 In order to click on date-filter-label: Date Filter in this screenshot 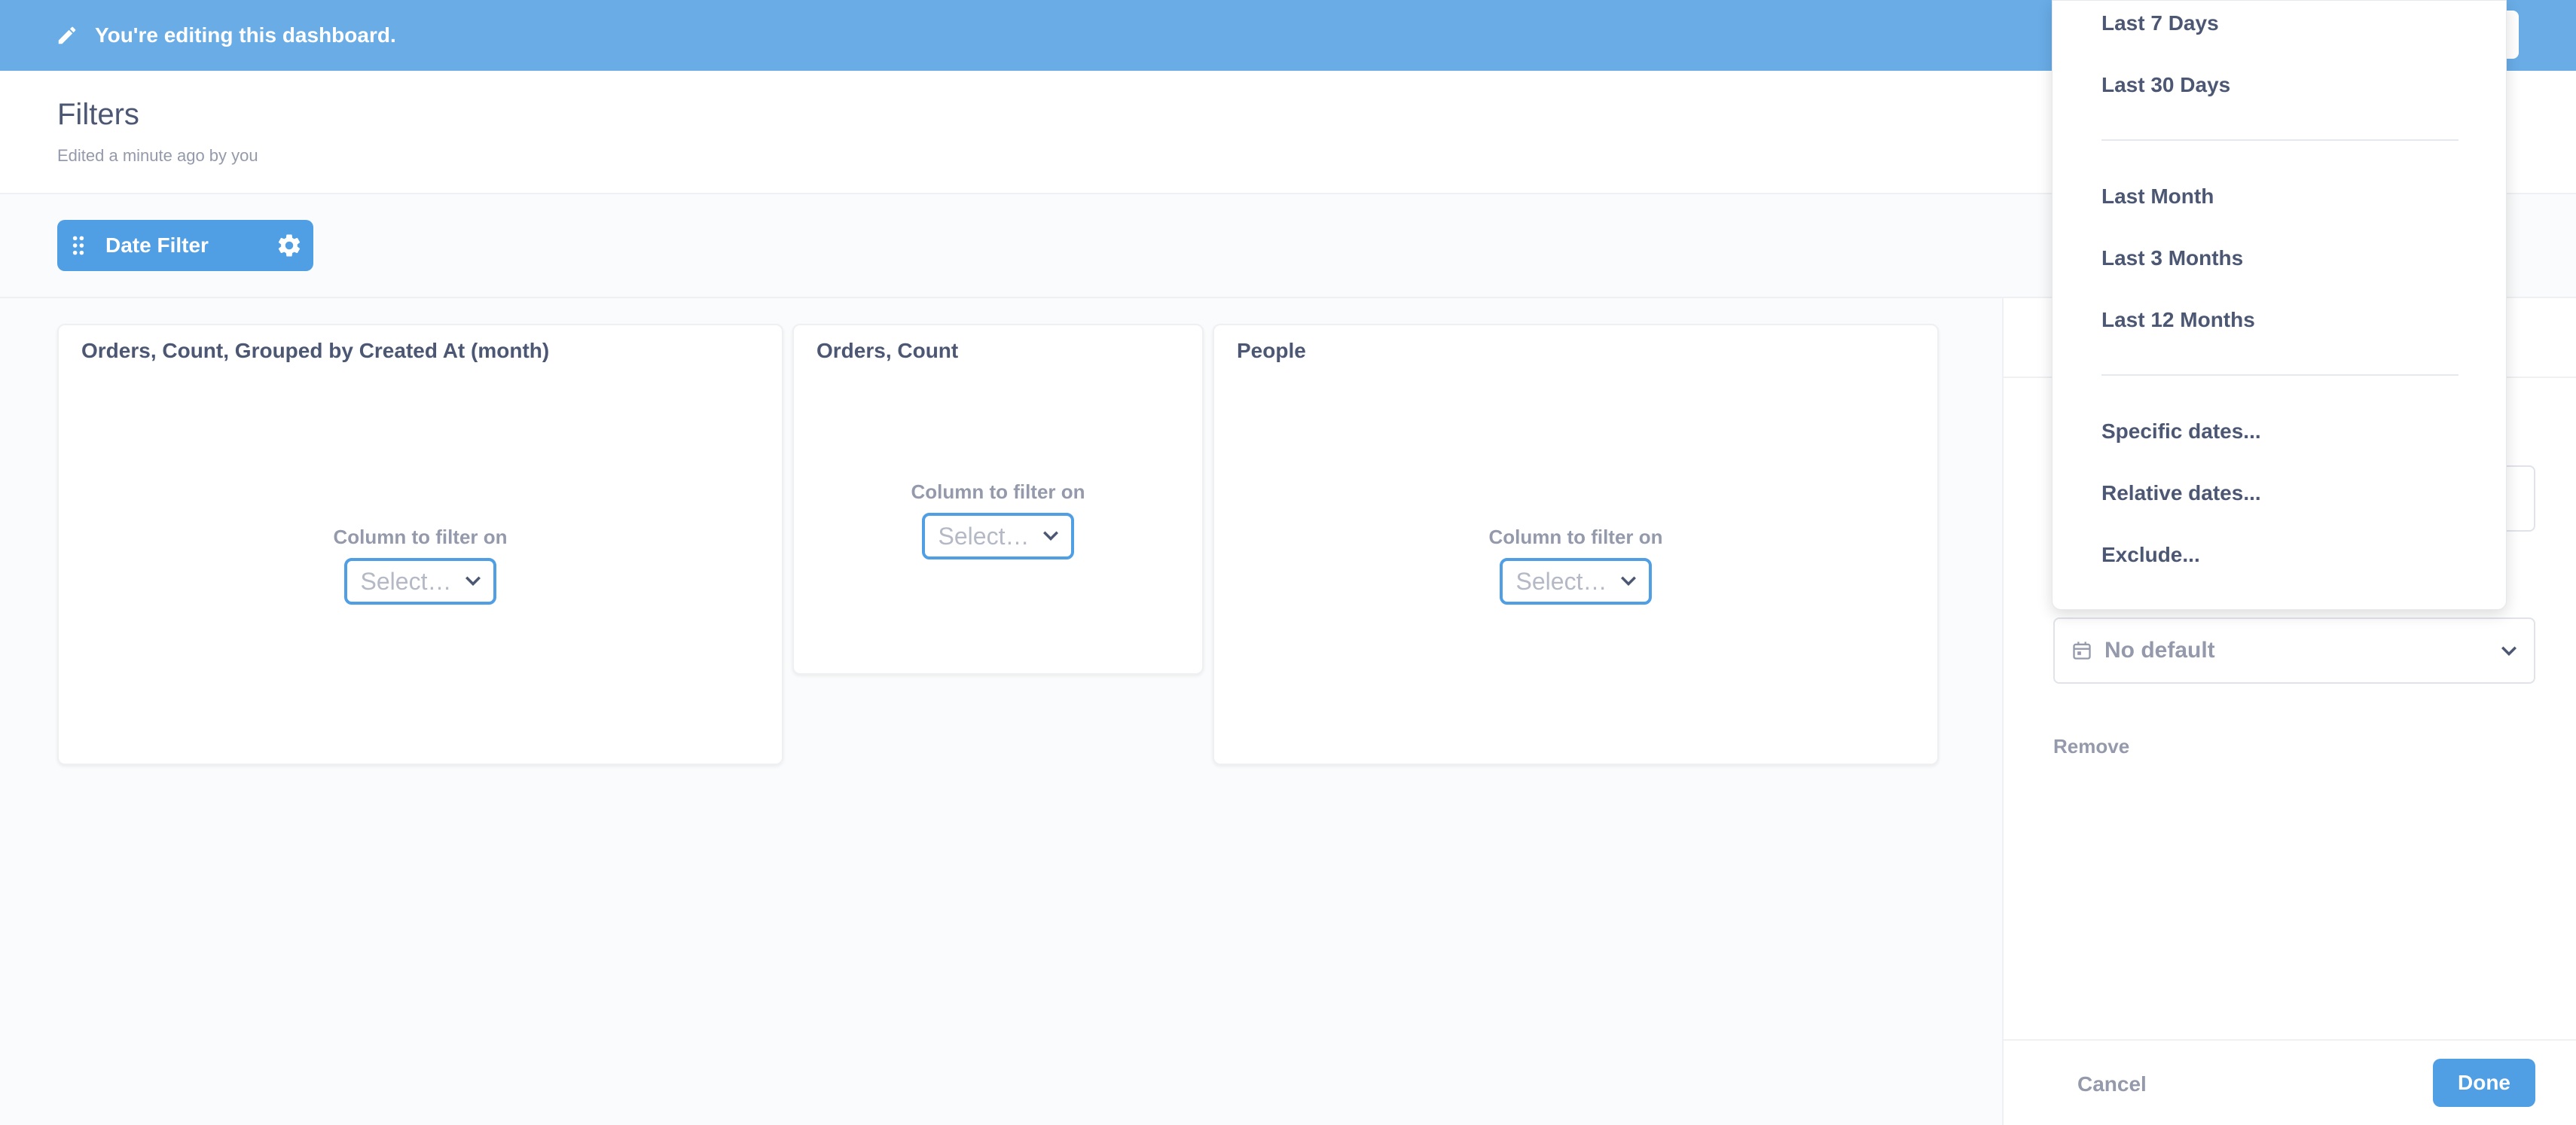, I will do `click(157, 245)`.